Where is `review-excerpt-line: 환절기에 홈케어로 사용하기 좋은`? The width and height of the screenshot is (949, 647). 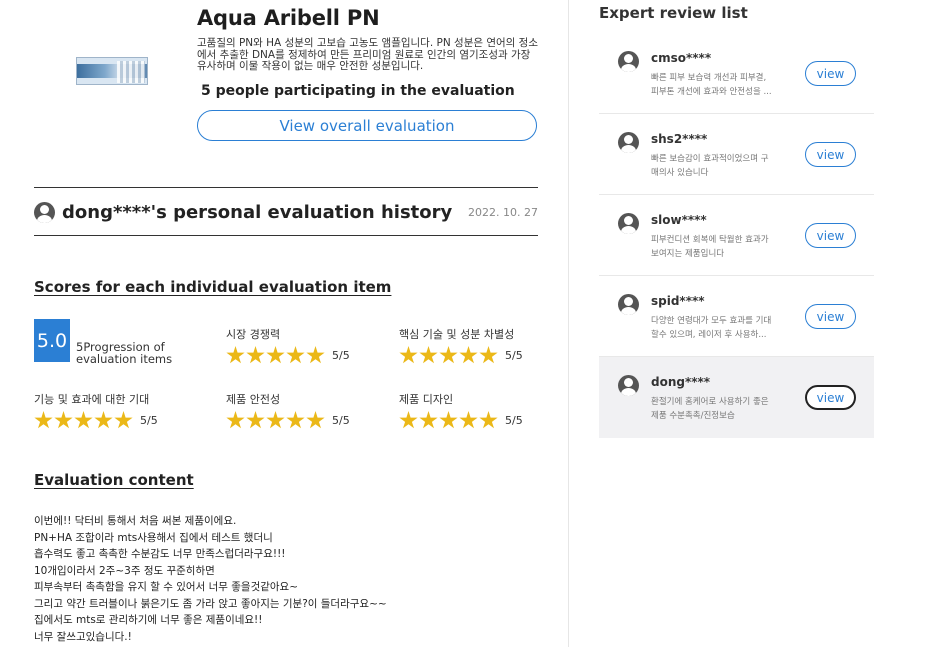 review-excerpt-line: 환절기에 홈케어로 사용하기 좋은 is located at coordinates (710, 402).